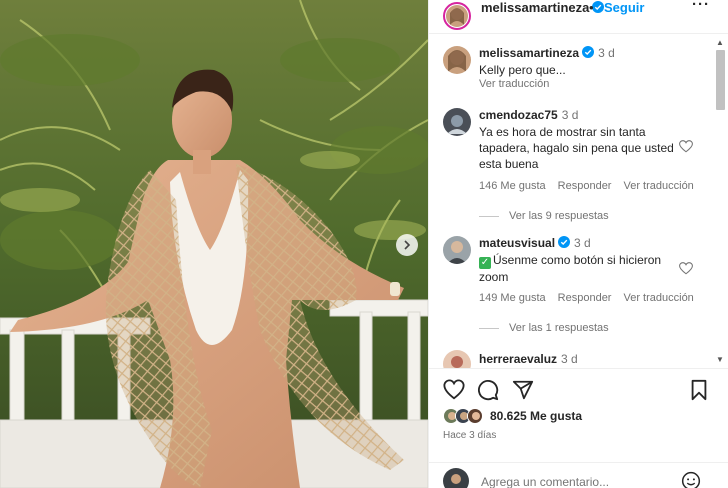 This screenshot has height=488, width=728. I want to click on comment-username-row: mateusvisual 3 d, so click(535, 243).